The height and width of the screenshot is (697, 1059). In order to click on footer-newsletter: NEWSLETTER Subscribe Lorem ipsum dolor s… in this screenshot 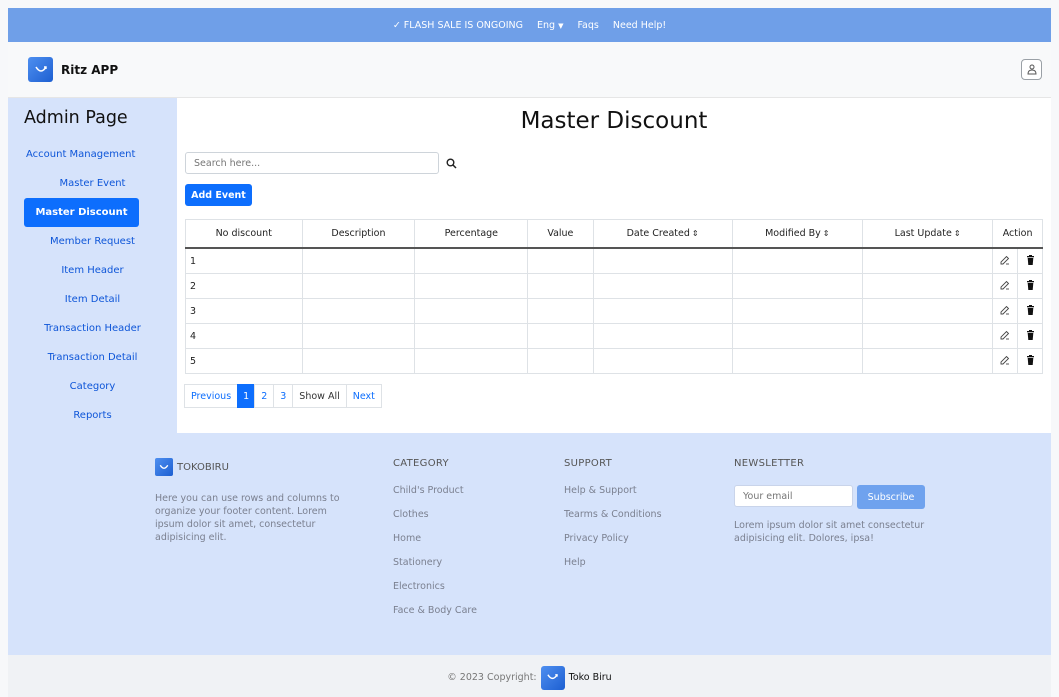, I will do `click(834, 501)`.